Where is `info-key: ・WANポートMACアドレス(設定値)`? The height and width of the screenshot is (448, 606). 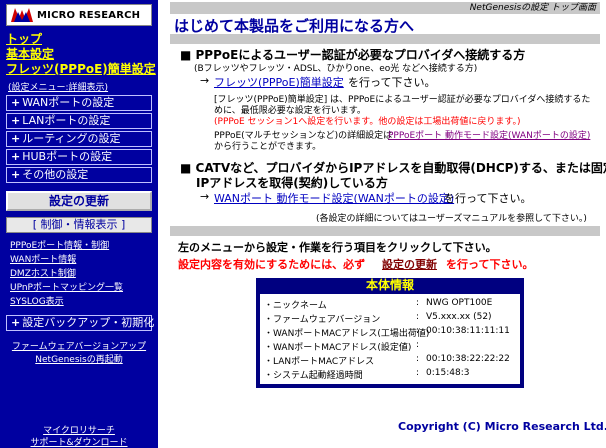
info-key: ・WANポートMACアドレス(設定値) is located at coordinates (338, 348).